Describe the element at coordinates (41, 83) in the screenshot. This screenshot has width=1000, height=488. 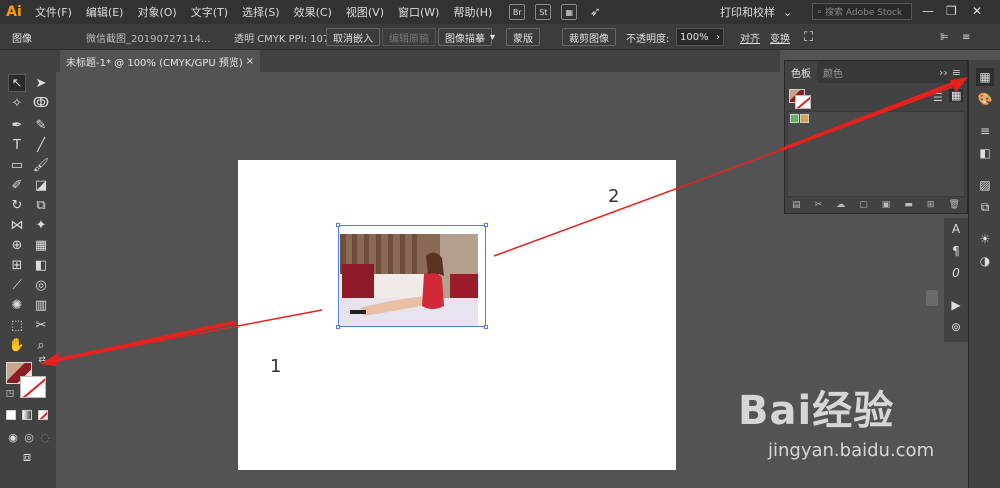
I see `direct-selection-tool-icon: ➤` at that location.